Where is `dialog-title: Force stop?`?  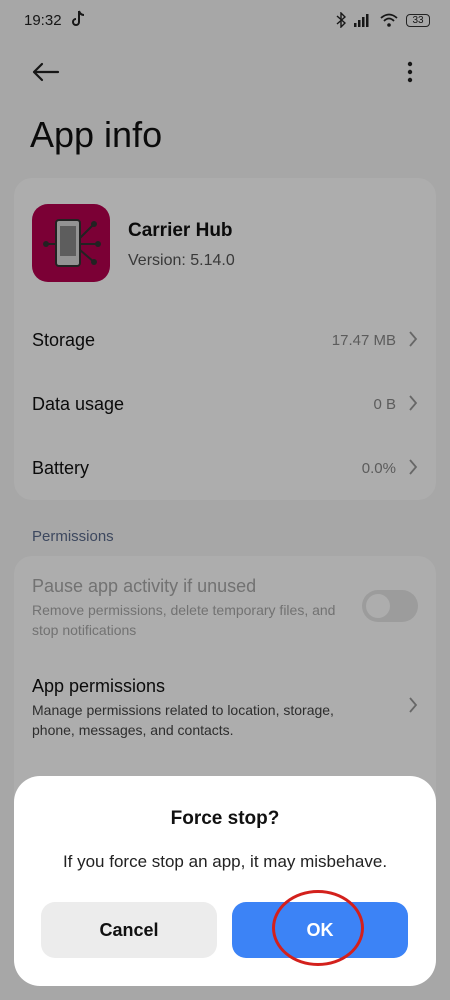 dialog-title: Force stop? is located at coordinates (225, 818).